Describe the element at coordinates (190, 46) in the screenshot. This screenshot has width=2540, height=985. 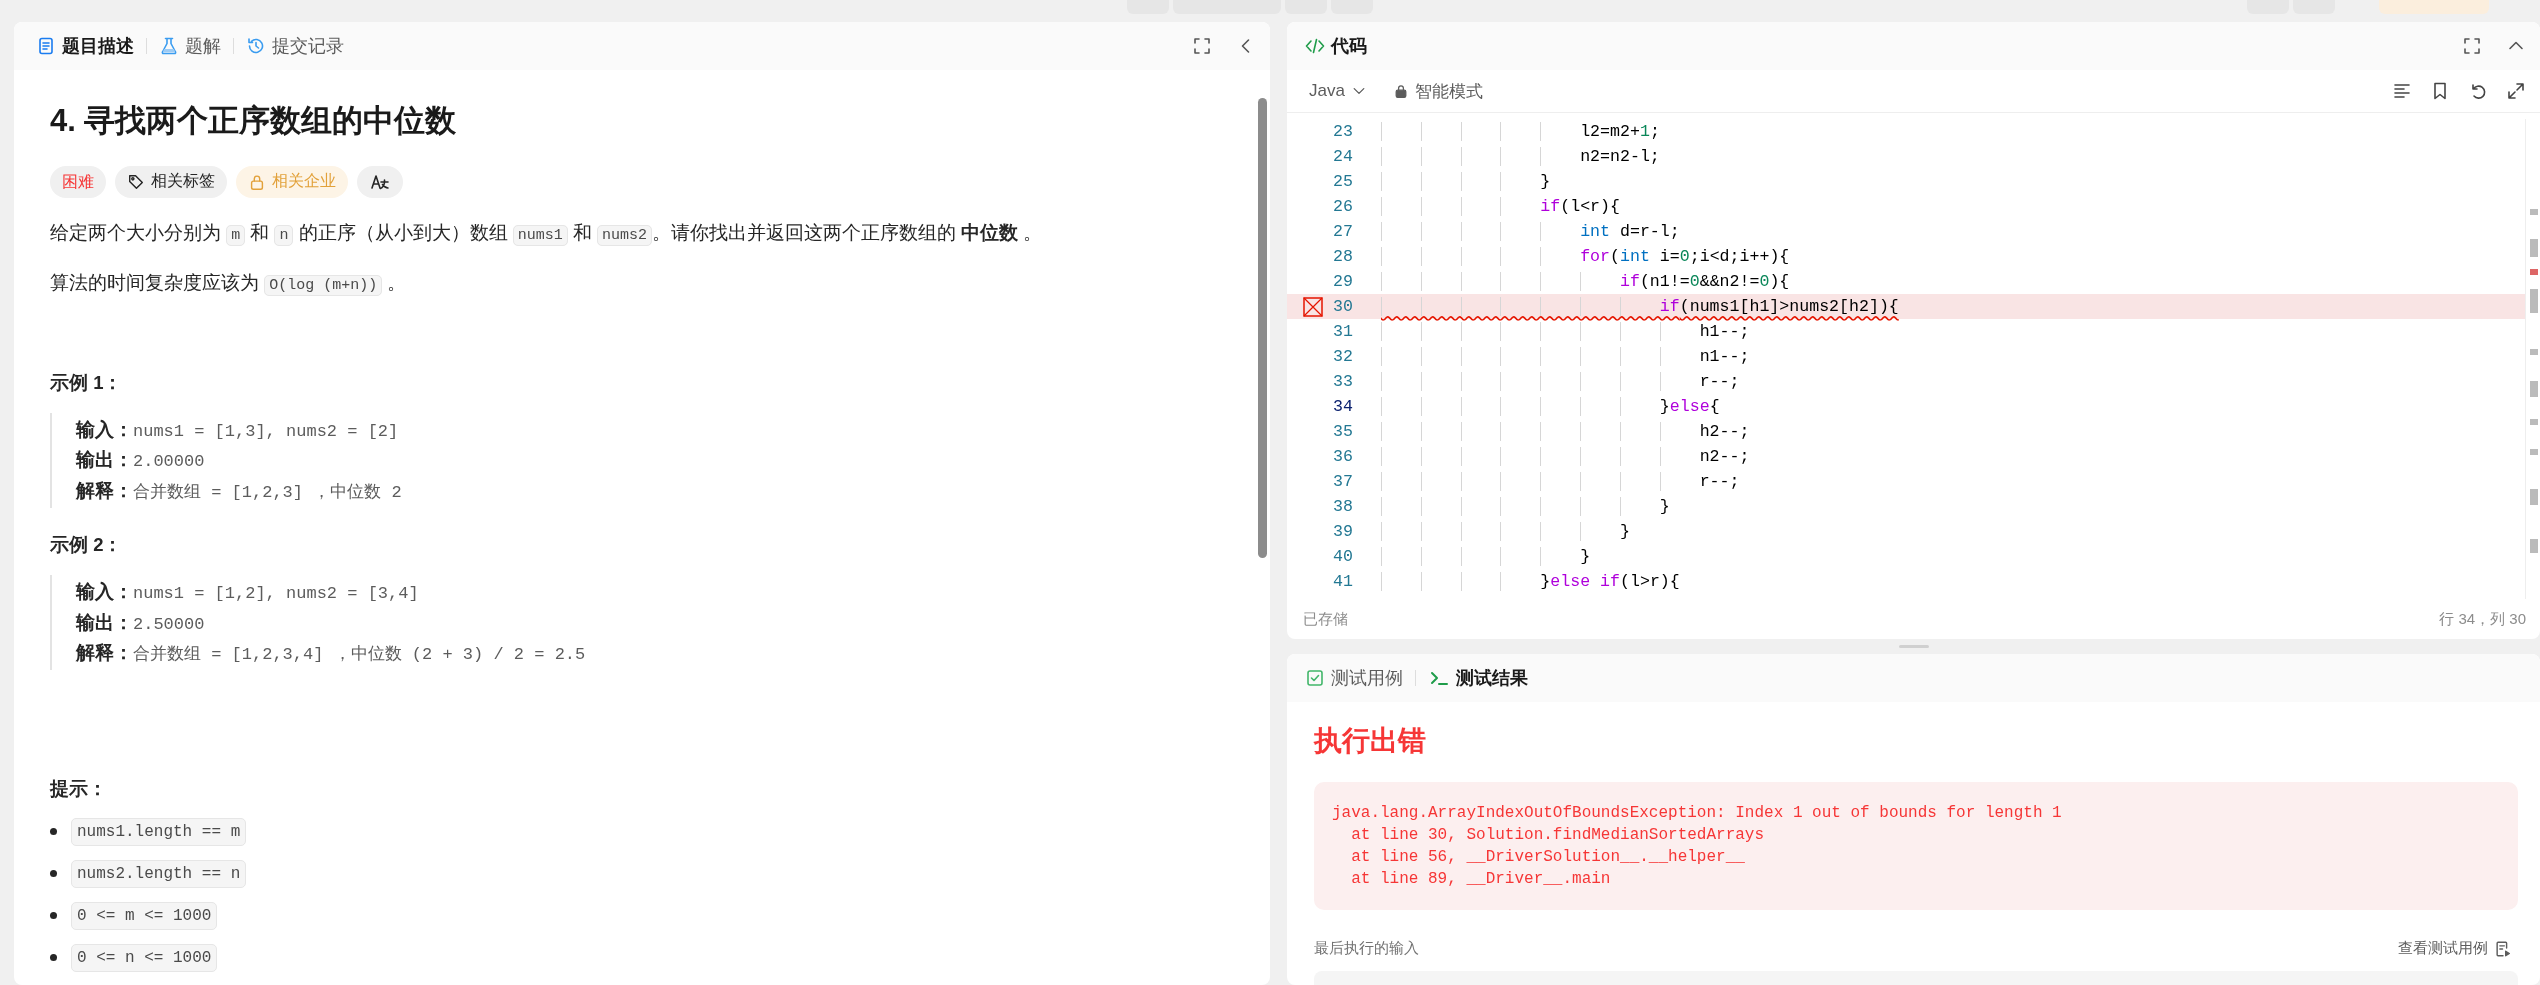
I see `panel-tab: 题解` at that location.